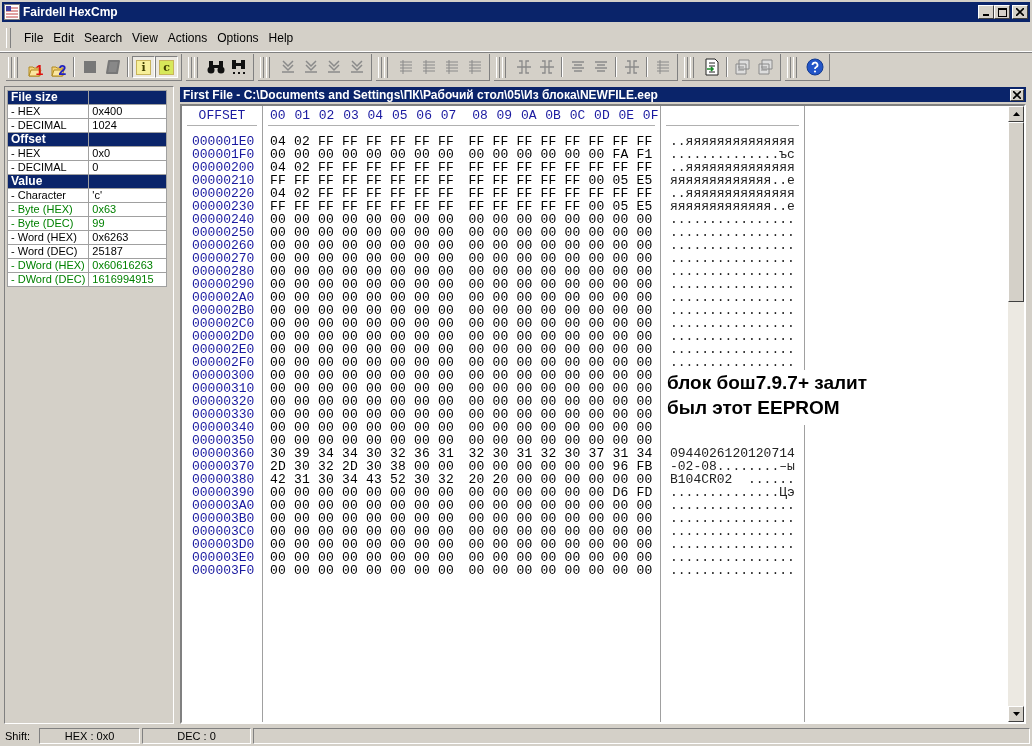 The height and width of the screenshot is (746, 1032). I want to click on column-header: 06, so click(424, 117).